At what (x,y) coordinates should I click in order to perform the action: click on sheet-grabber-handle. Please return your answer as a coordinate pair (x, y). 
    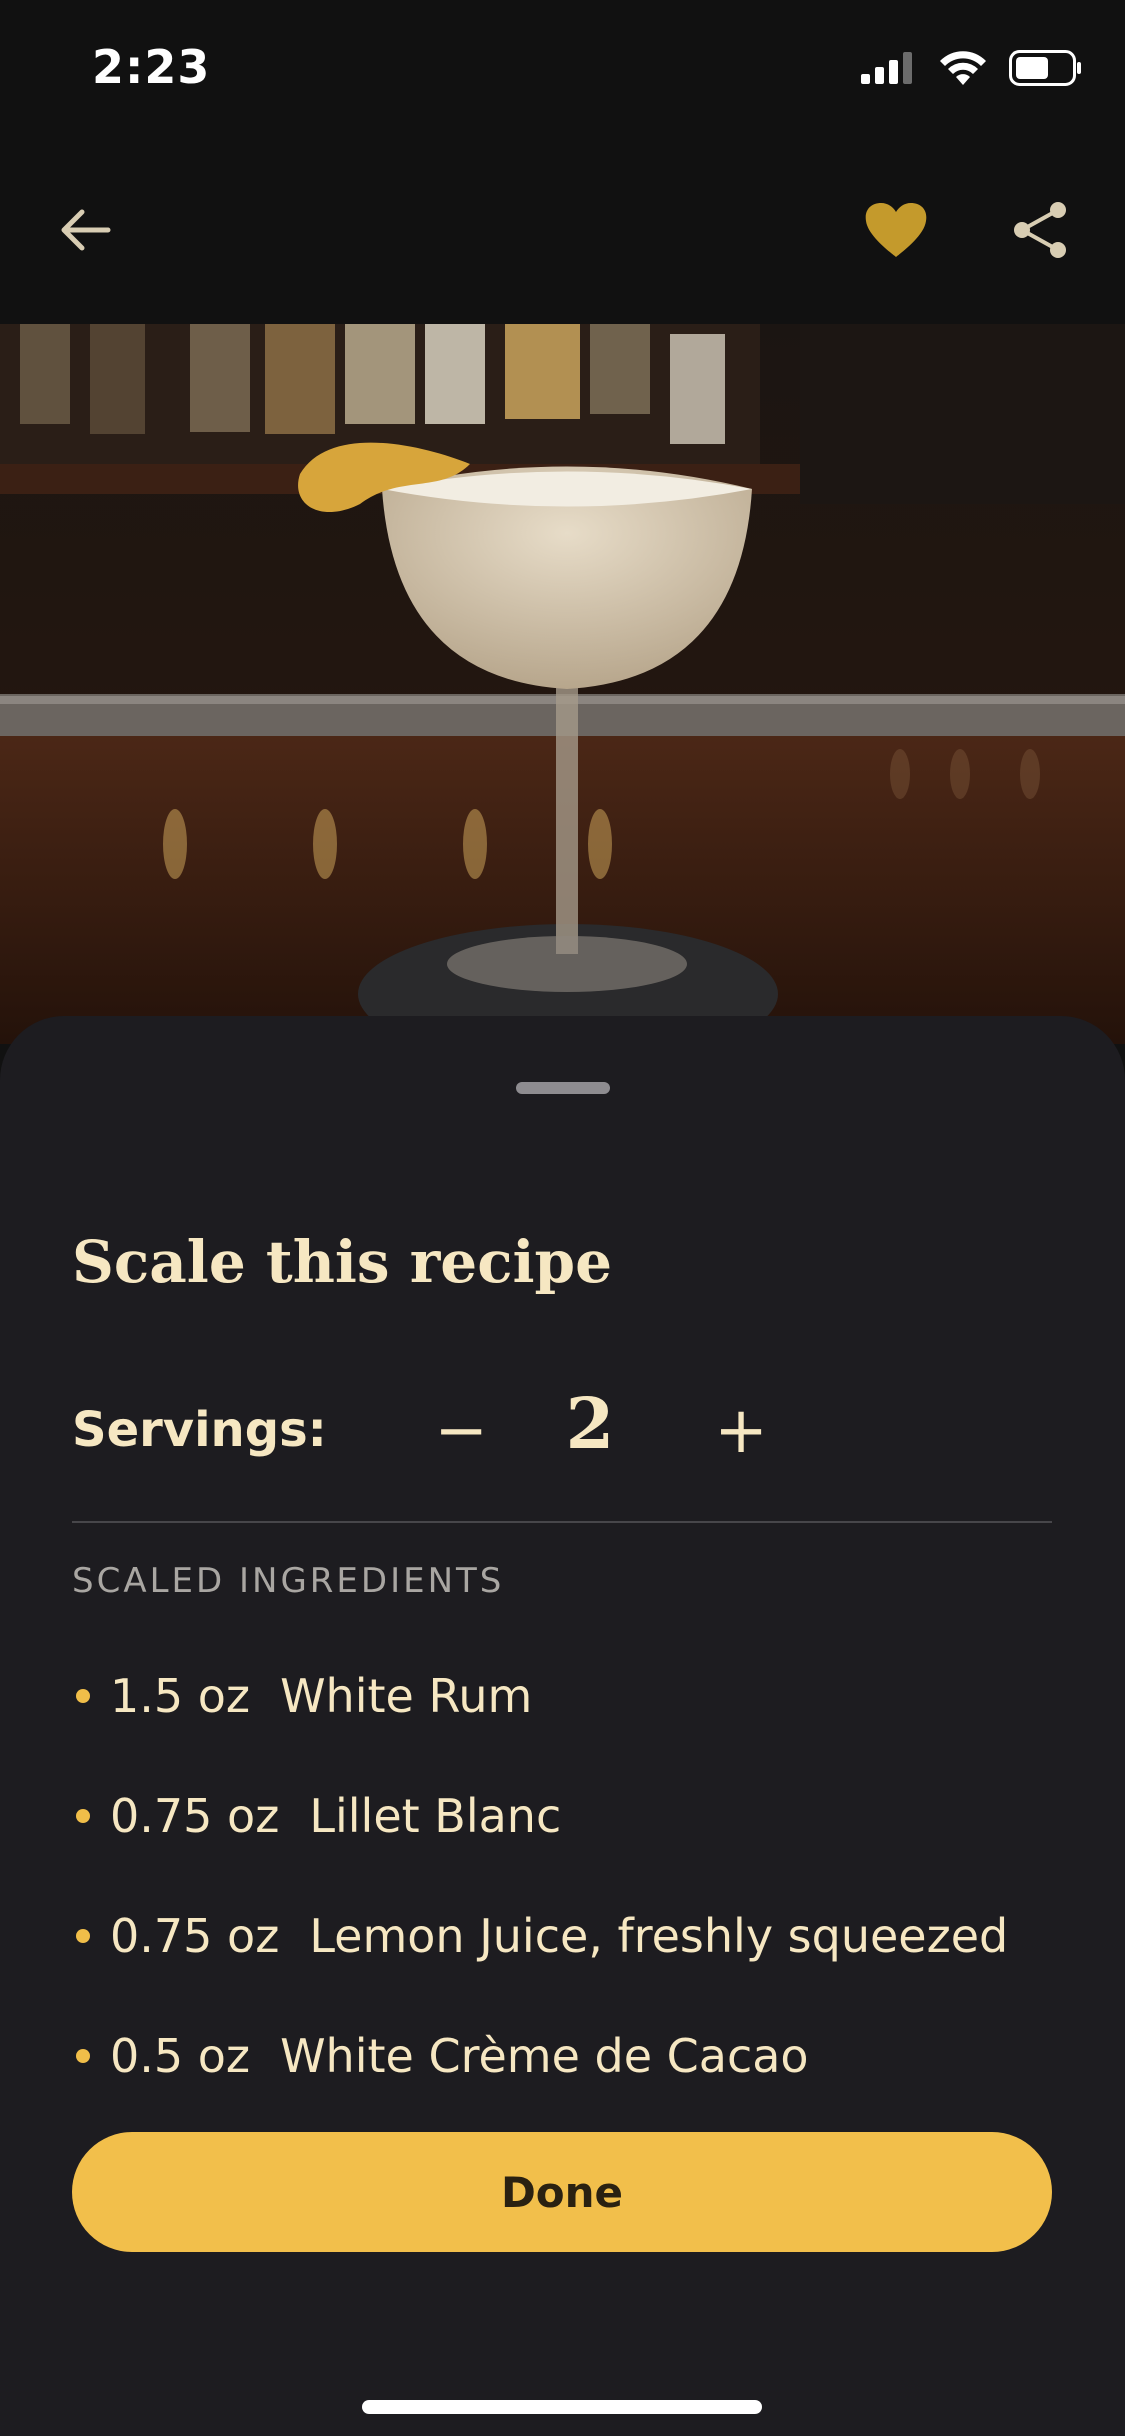
    Looking at the image, I should click on (563, 1088).